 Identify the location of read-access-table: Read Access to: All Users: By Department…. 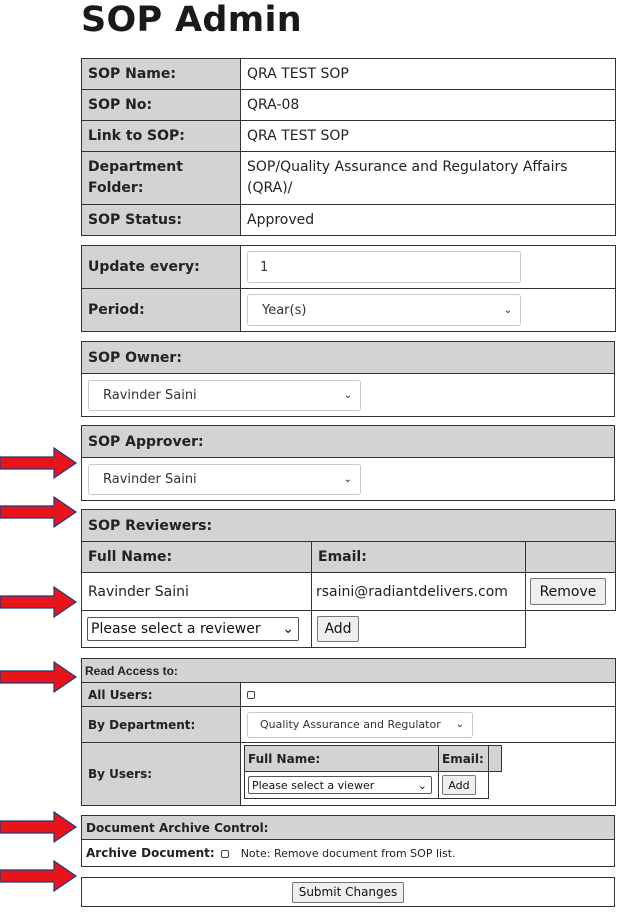
(348, 732).